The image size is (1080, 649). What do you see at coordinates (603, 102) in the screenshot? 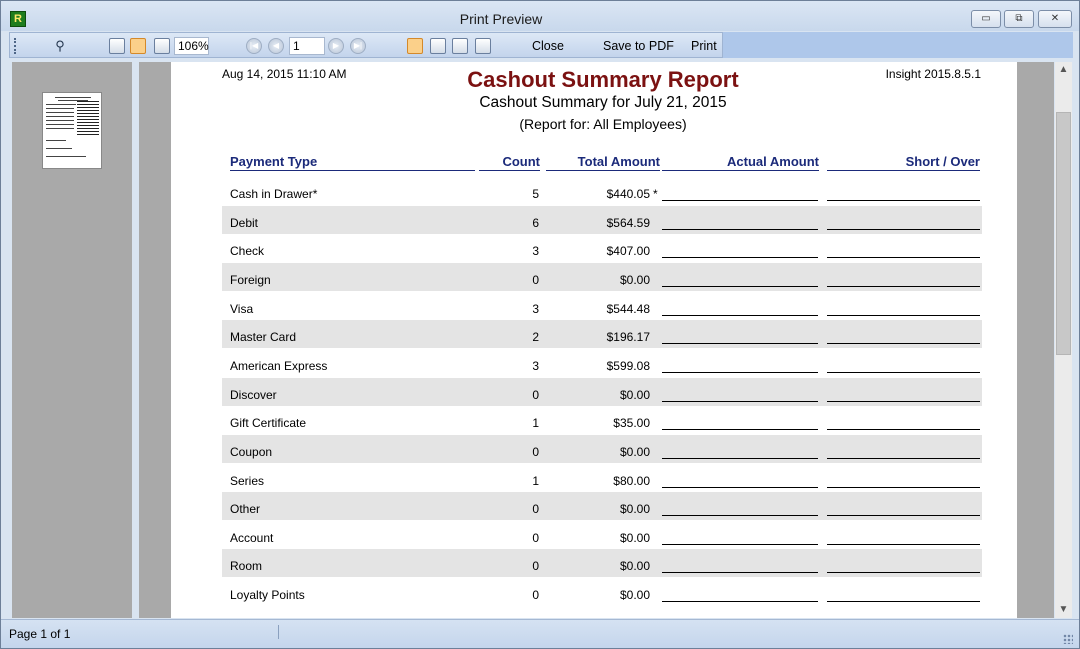
I see `report-subtitle: Cashout Summary for July 21, 2015` at bounding box center [603, 102].